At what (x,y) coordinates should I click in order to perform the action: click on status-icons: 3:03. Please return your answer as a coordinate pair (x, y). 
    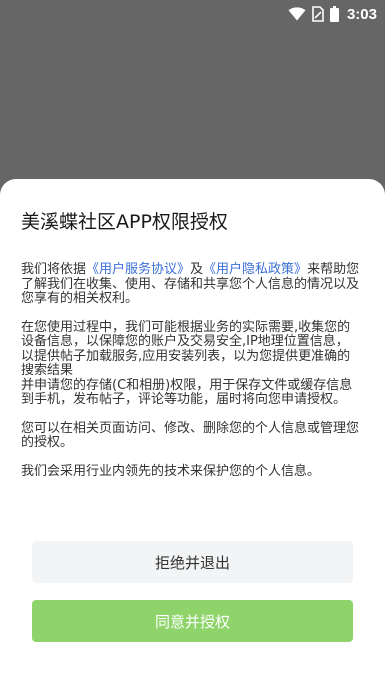
    Looking at the image, I should click on (332, 14).